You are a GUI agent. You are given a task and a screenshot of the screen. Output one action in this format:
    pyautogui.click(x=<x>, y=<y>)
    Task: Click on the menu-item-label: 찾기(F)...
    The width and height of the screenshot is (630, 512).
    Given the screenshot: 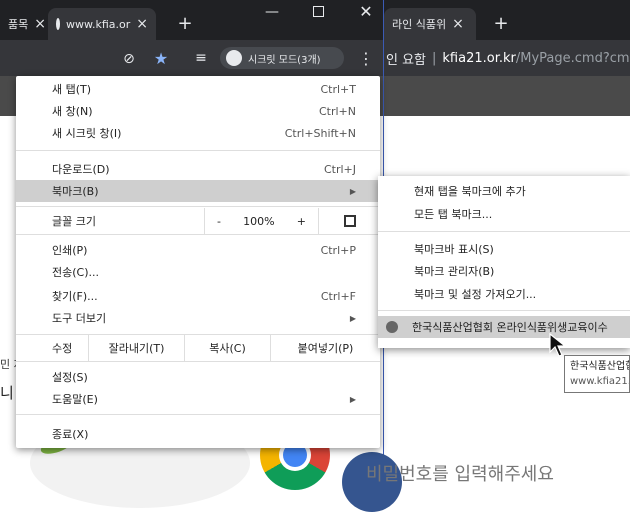 What is the action you would take?
    pyautogui.click(x=75, y=296)
    